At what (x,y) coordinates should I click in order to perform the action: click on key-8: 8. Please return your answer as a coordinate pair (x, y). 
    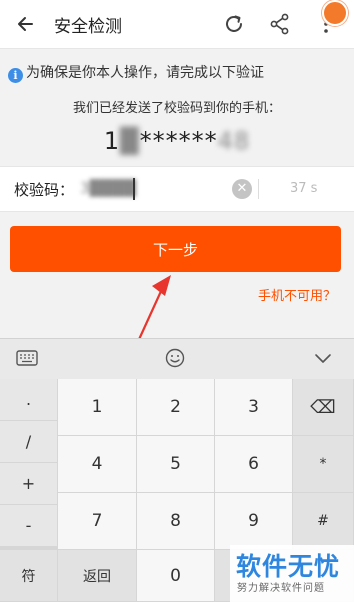
    Looking at the image, I should click on (176, 521).